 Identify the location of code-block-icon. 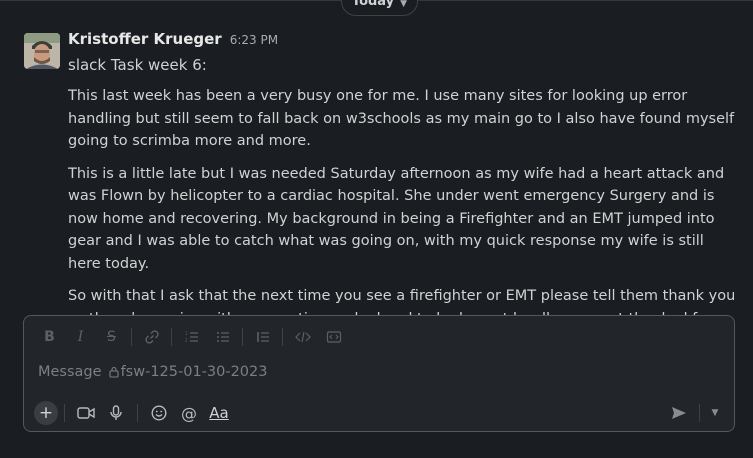
(333, 337).